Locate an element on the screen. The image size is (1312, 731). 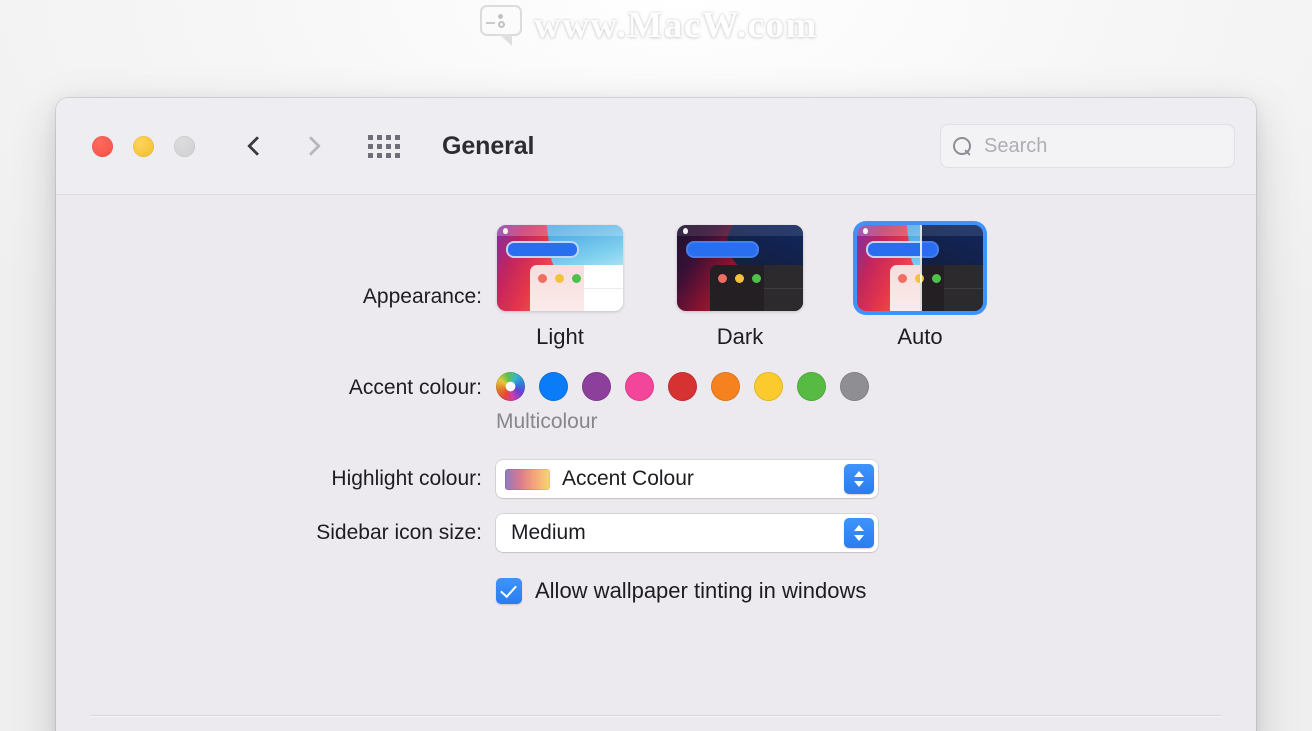
wallpaper-tinting-row: Allow wallpaper tinting in windows is located at coordinates (656, 591).